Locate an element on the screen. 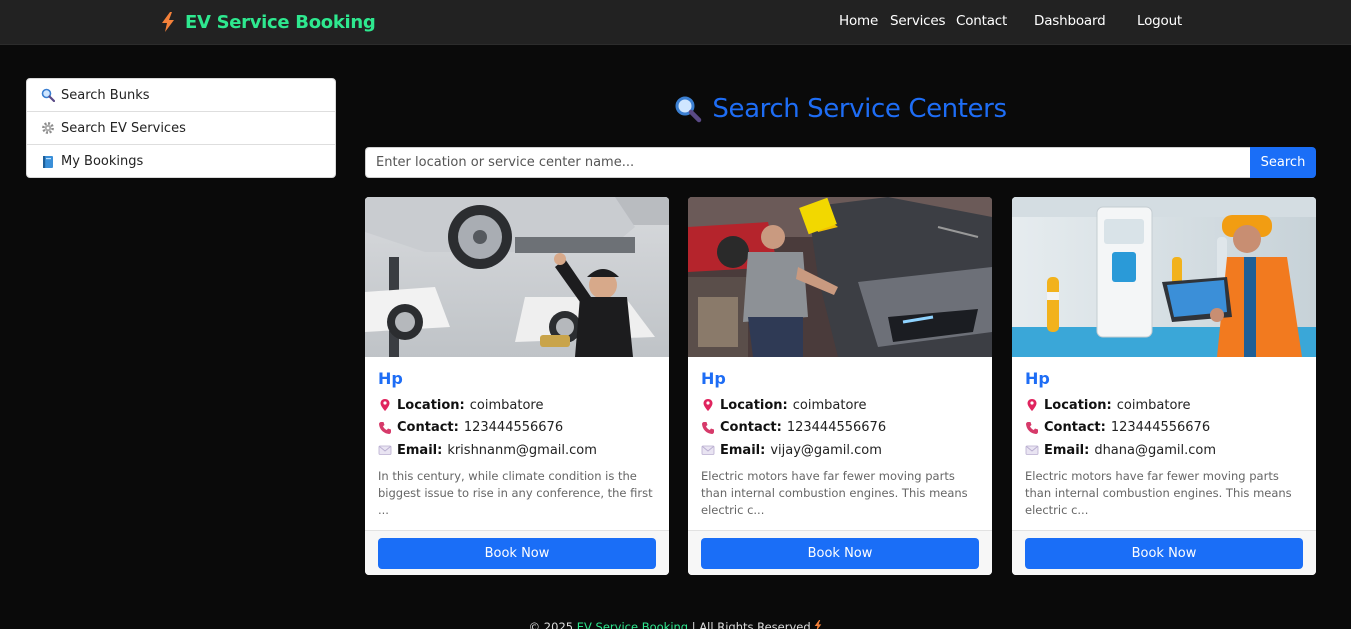  brand-title: EV Service Booking is located at coordinates (280, 22).